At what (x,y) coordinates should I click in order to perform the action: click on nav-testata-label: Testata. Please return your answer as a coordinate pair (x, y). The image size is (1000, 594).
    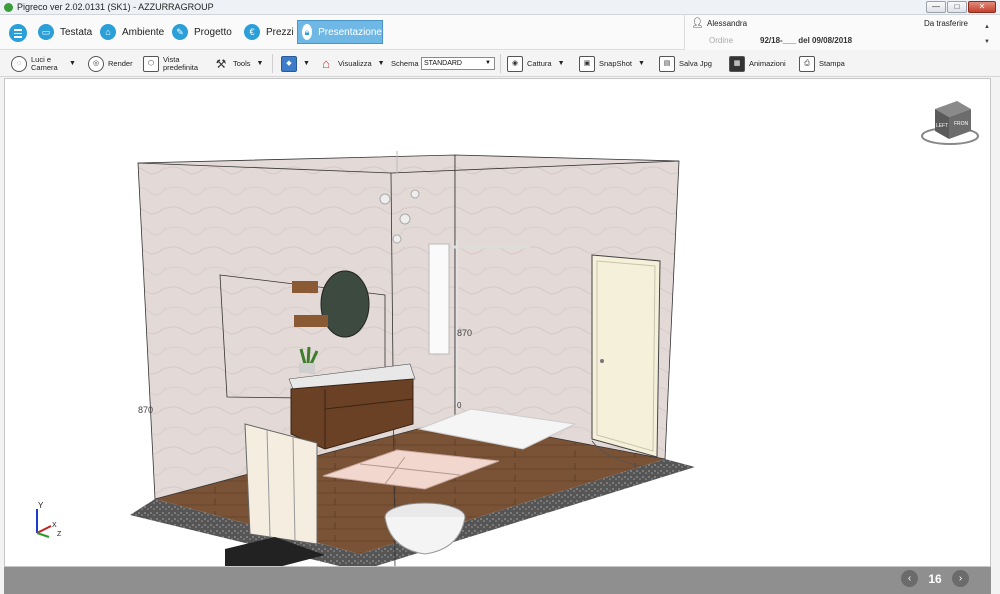
    Looking at the image, I should click on (76, 32).